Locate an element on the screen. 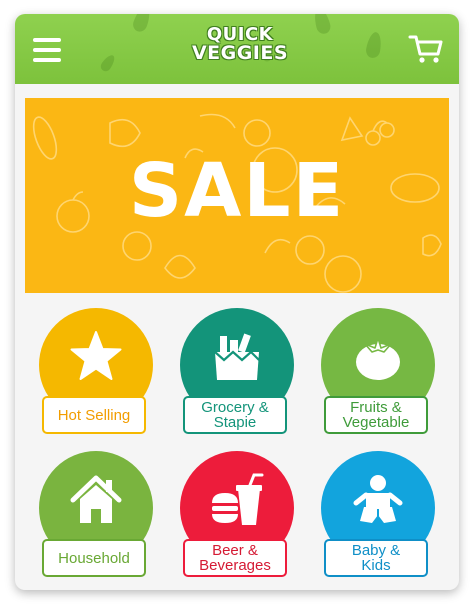 Image resolution: width=476 pixels, height=607 pixels. app-logo: QUICK VEGGIES is located at coordinates (240, 45).